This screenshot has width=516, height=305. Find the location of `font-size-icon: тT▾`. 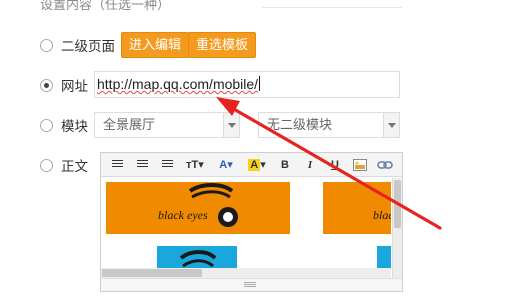

font-size-icon: тT▾ is located at coordinates (195, 165).